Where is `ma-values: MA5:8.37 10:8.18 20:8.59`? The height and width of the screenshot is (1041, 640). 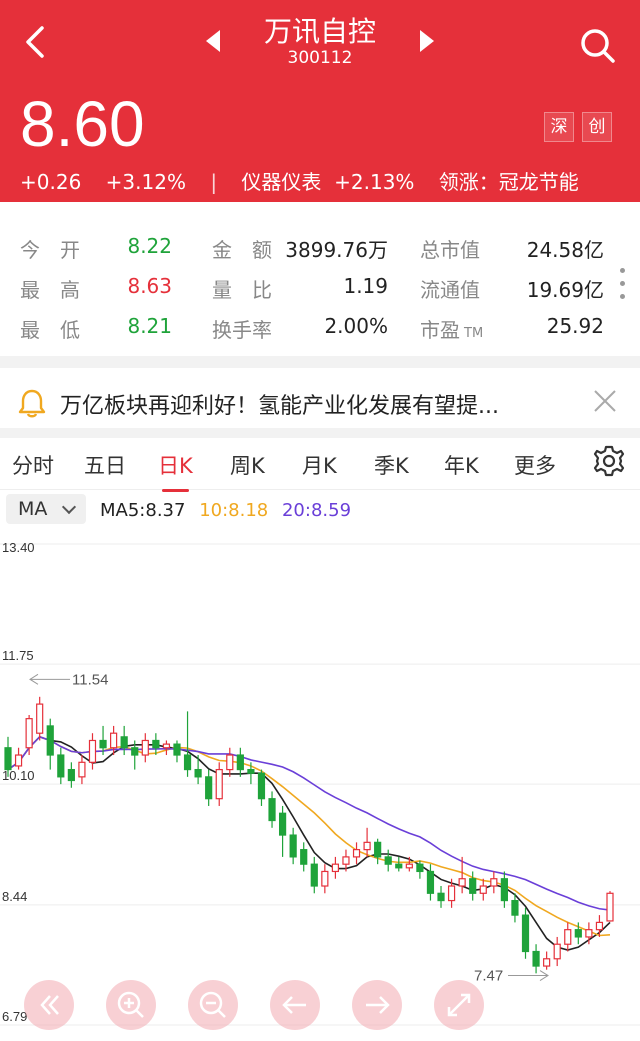 ma-values: MA5:8.37 10:8.18 20:8.59 is located at coordinates (229, 510).